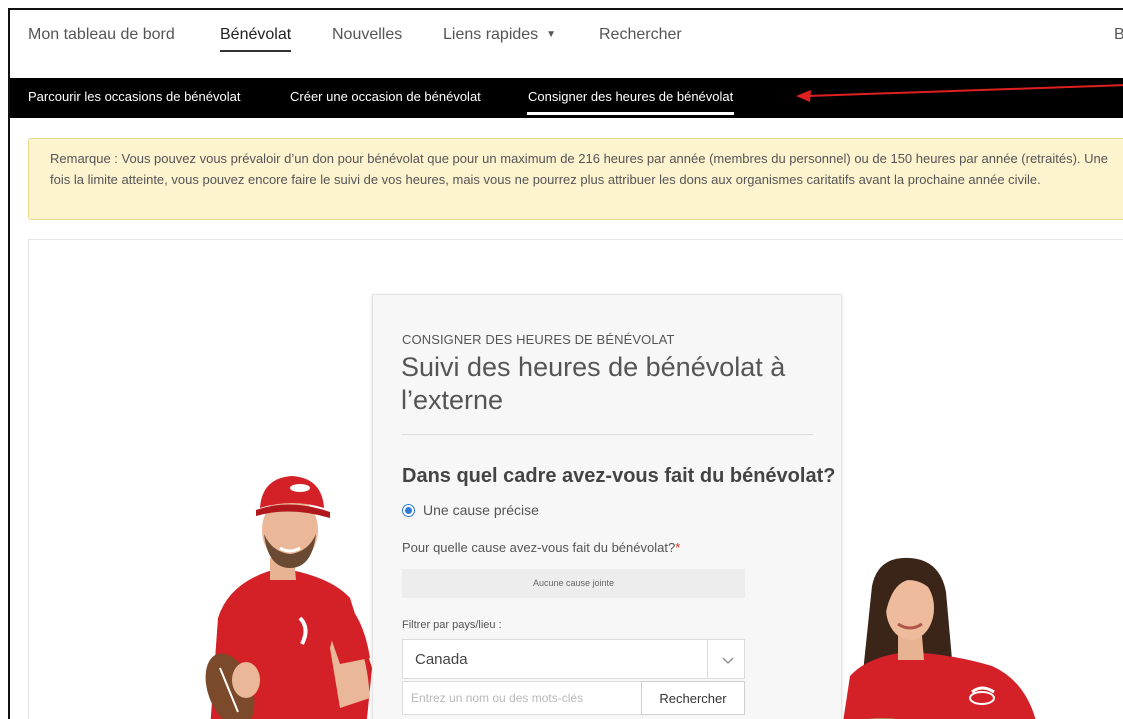 The image size is (1123, 719). Describe the element at coordinates (678, 547) in the screenshot. I see `required-mark: *` at that location.